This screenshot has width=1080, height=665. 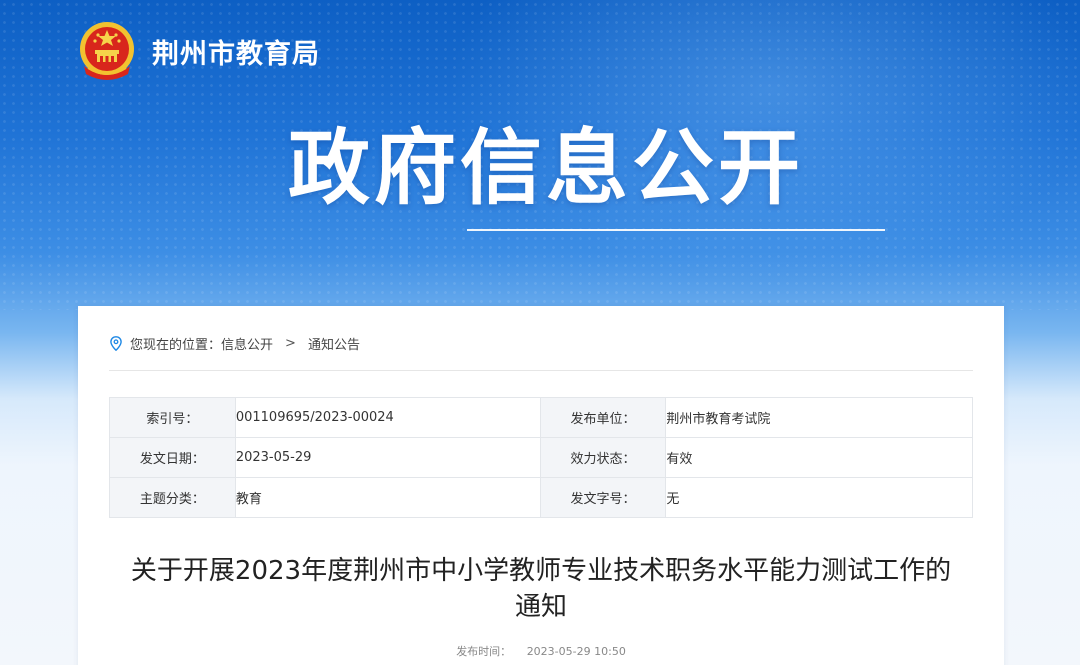 What do you see at coordinates (387, 497) in the screenshot?
I see `topic-category-value: 教育` at bounding box center [387, 497].